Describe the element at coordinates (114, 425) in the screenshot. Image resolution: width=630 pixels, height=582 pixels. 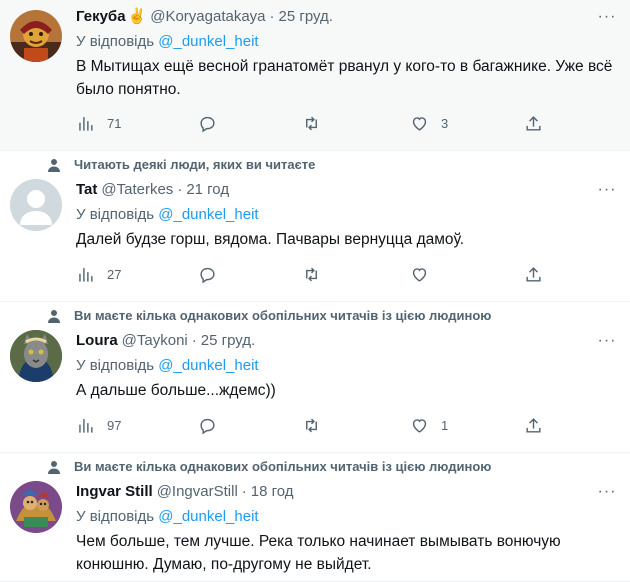
I see `views-count: 97` at that location.